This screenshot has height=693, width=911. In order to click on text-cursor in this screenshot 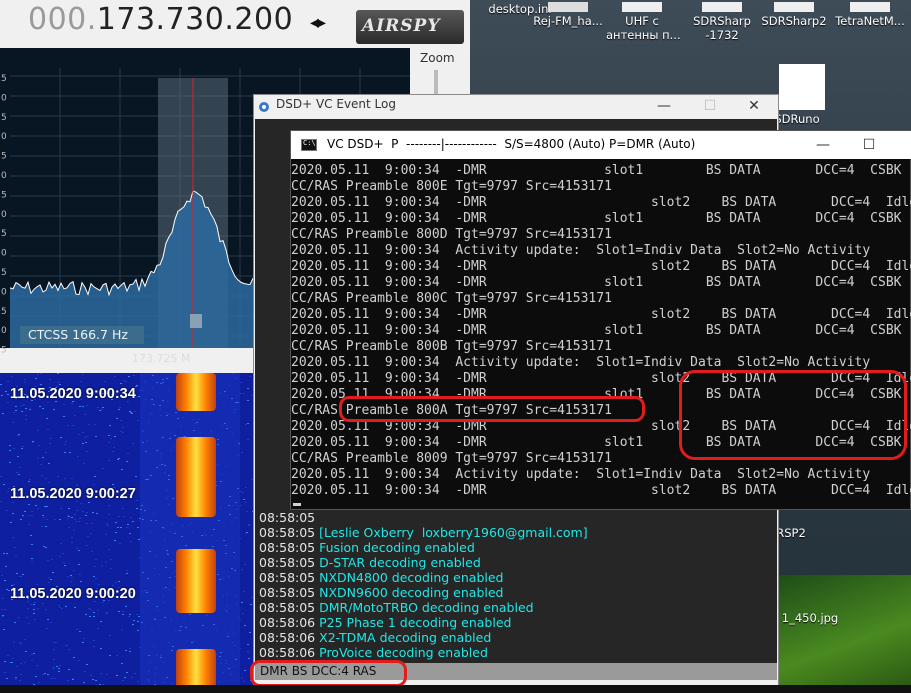, I will do `click(297, 504)`.